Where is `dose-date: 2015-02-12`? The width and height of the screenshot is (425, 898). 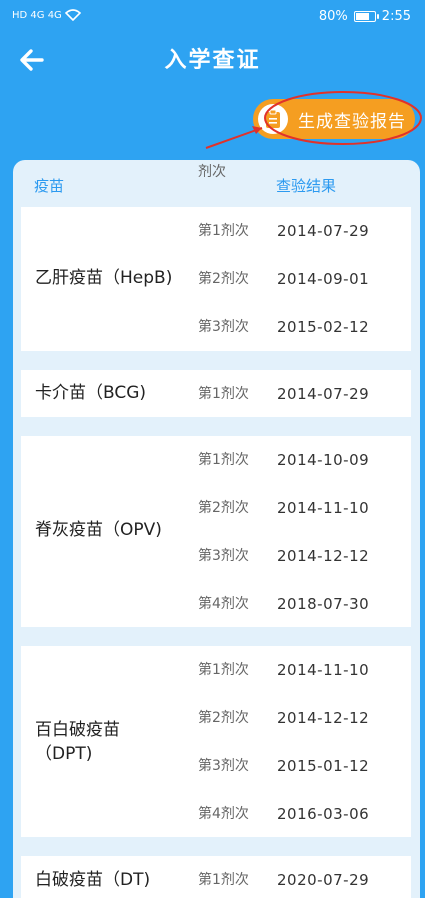
dose-date: 2015-02-12 is located at coordinates (323, 327).